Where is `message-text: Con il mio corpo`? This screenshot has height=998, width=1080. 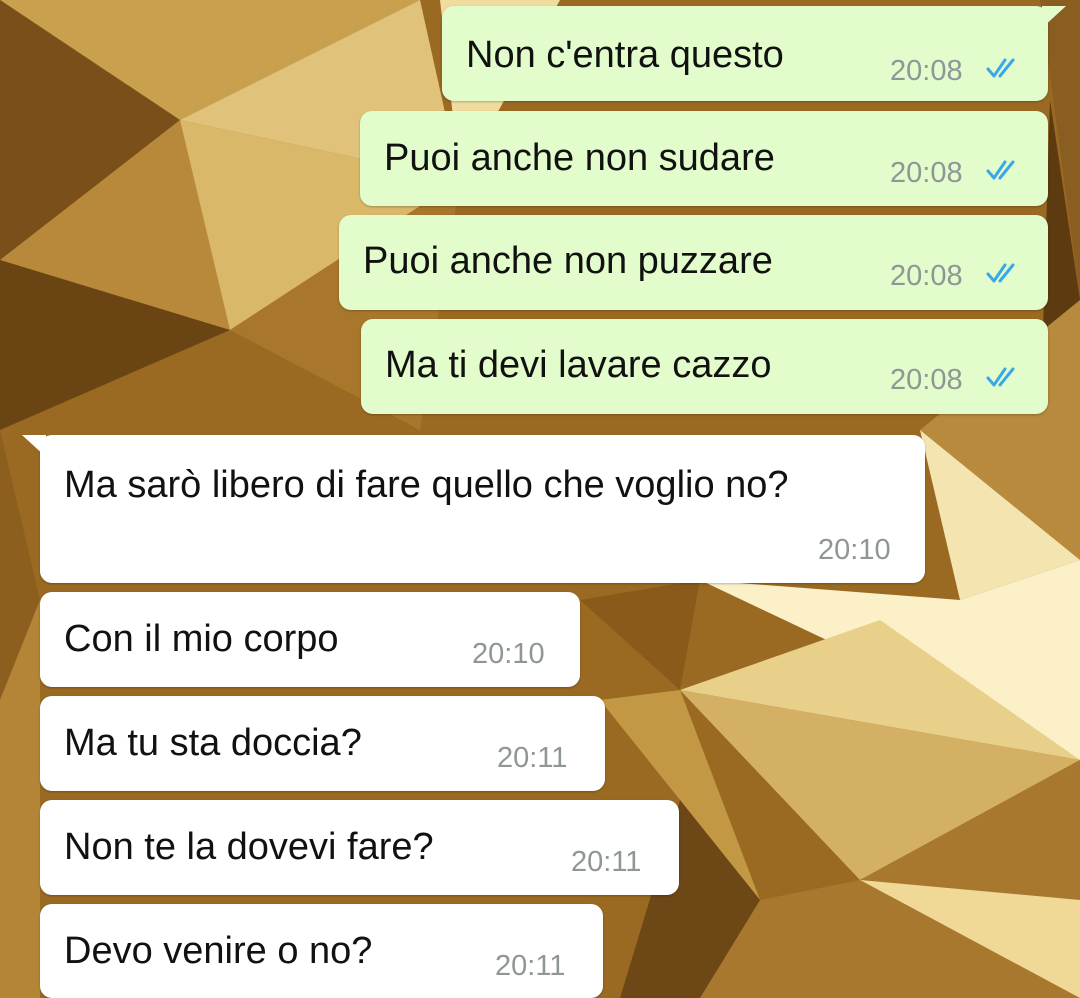 message-text: Con il mio corpo is located at coordinates (201, 639).